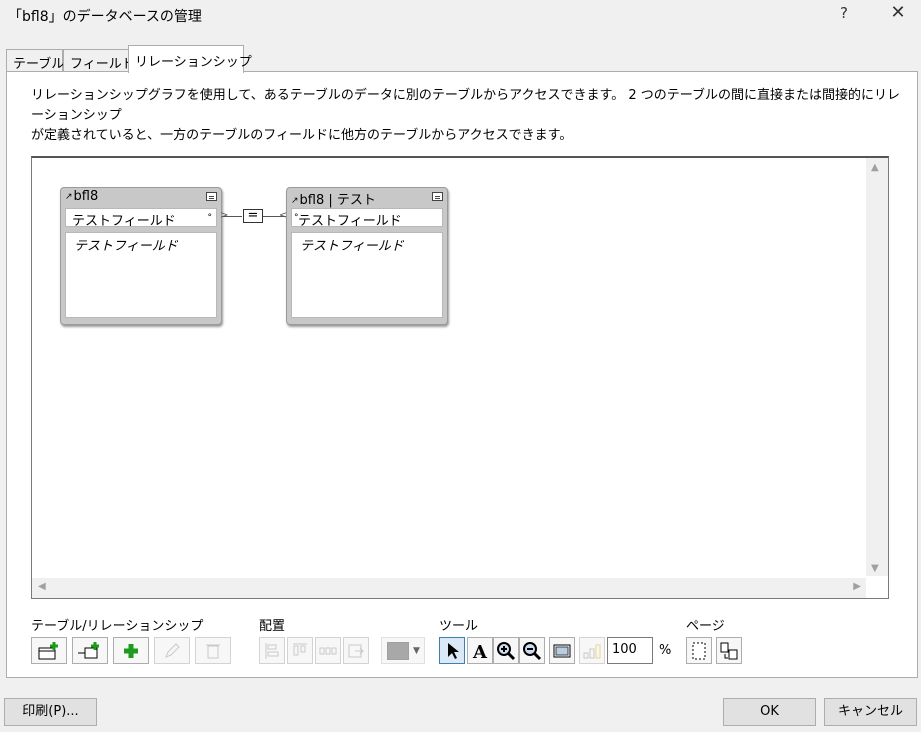 This screenshot has height=732, width=921. I want to click on pointer-icon, so click(453, 650).